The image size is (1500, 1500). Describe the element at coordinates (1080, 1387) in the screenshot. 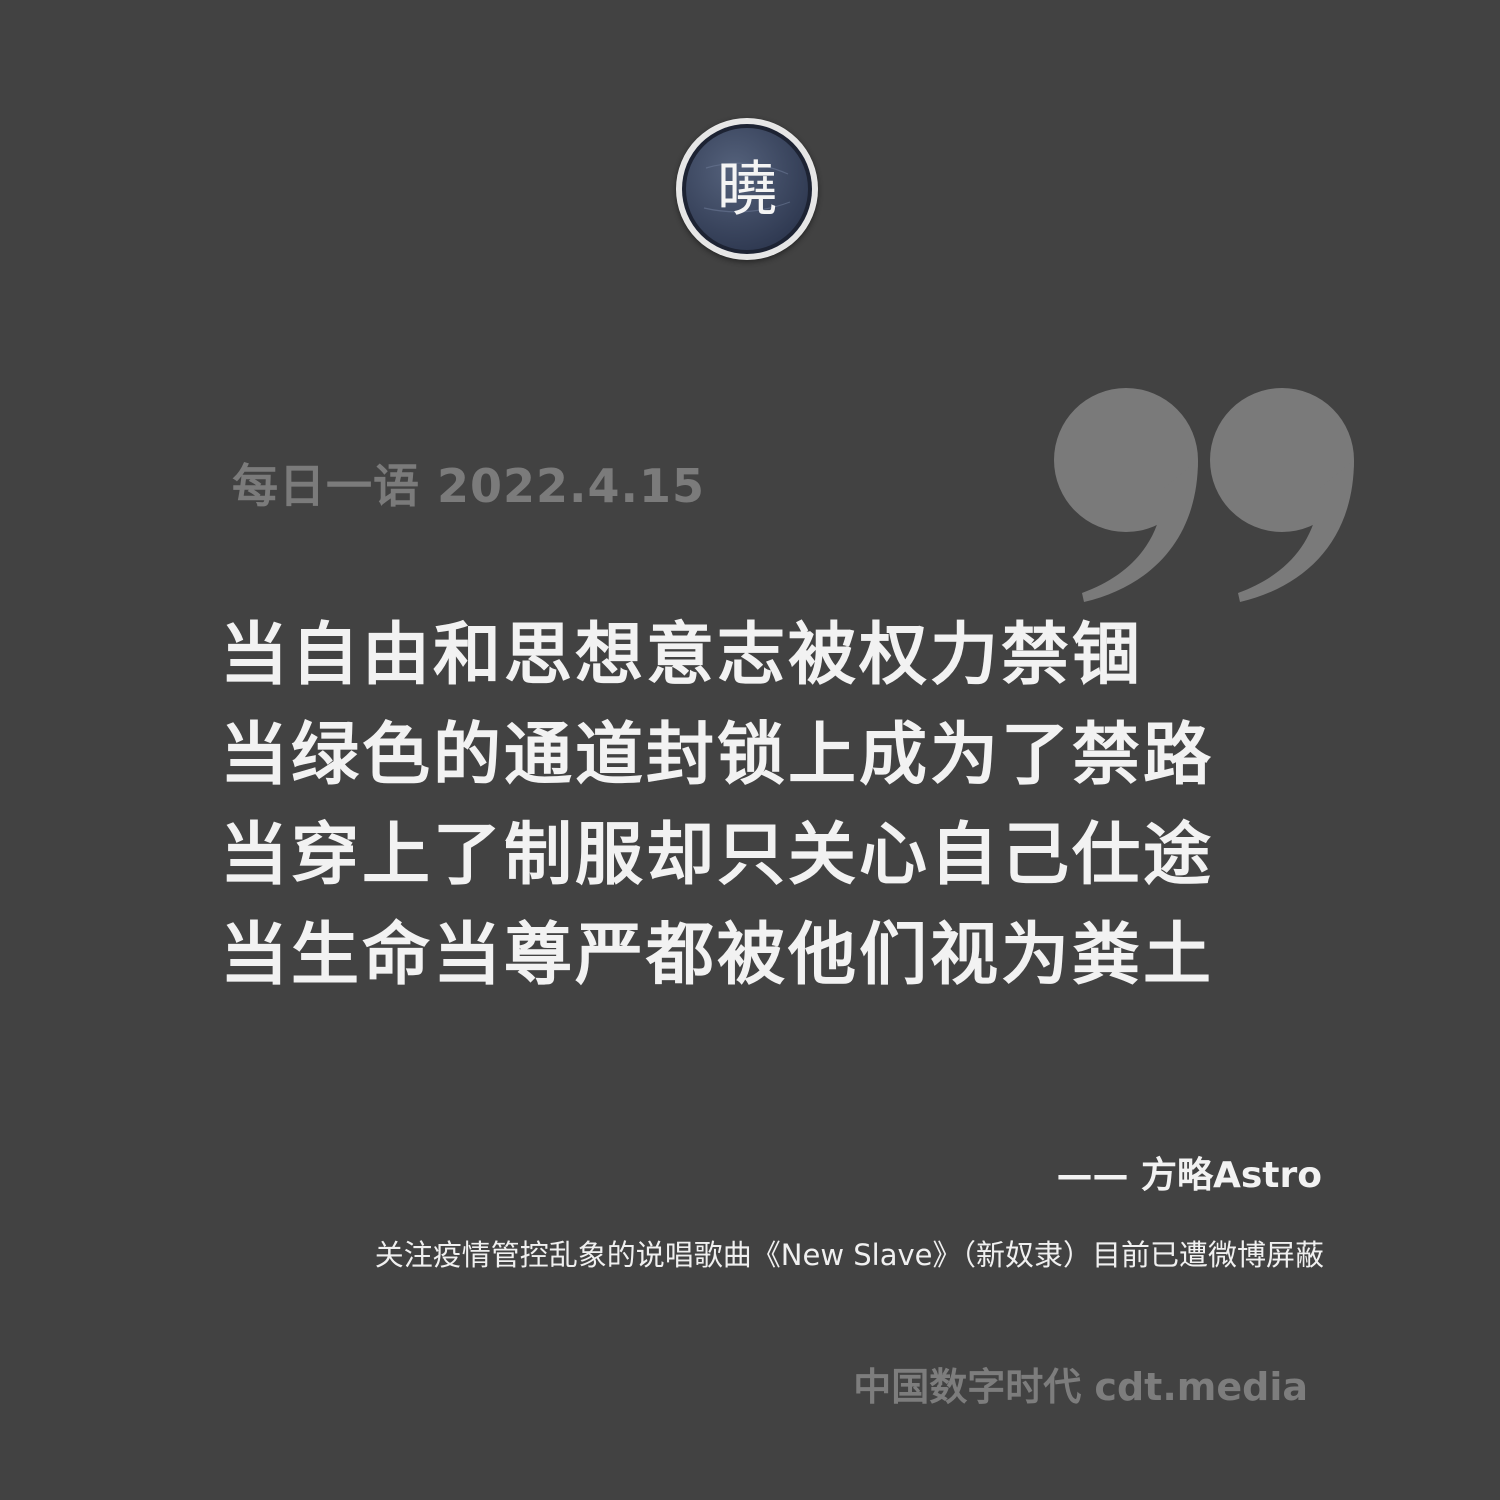

I see `brand-footer: 中国数字时代 cdt.media` at that location.